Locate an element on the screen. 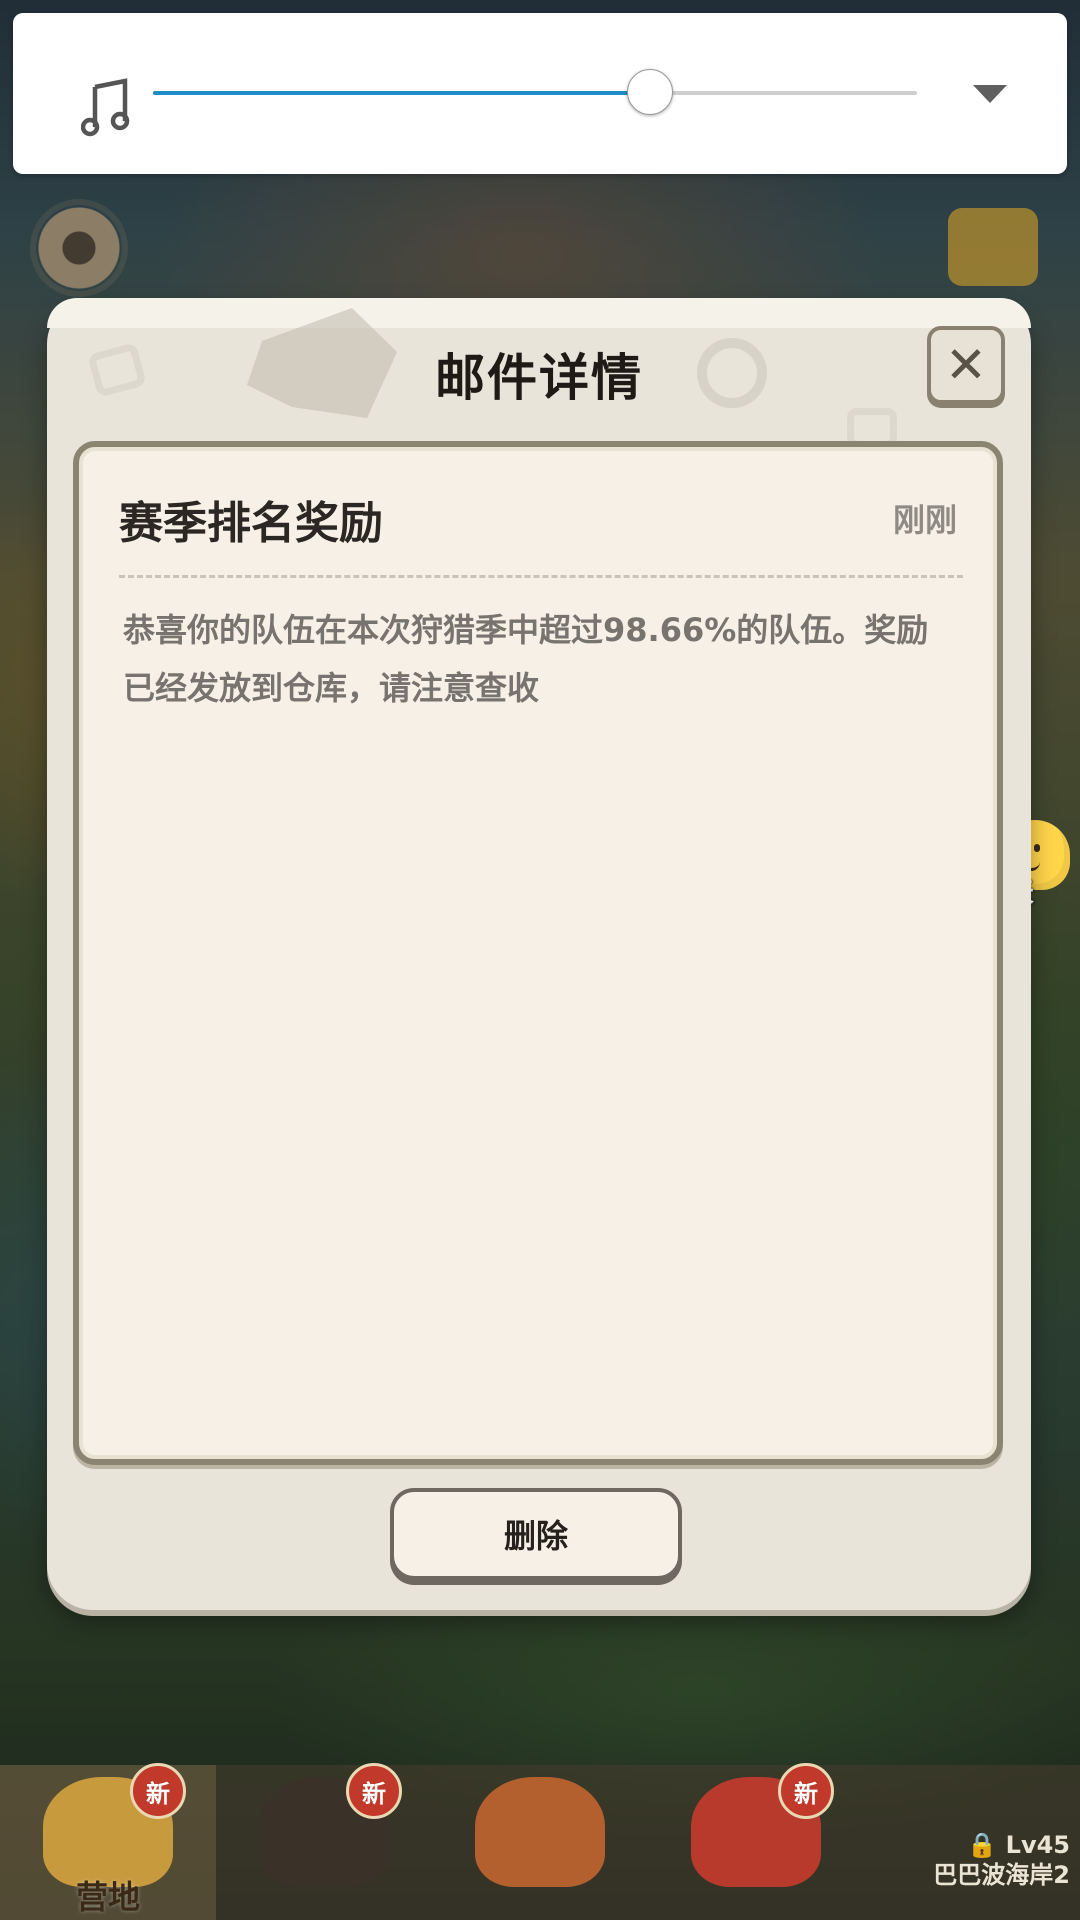  nav-tab-totem is located at coordinates (540, 1842).